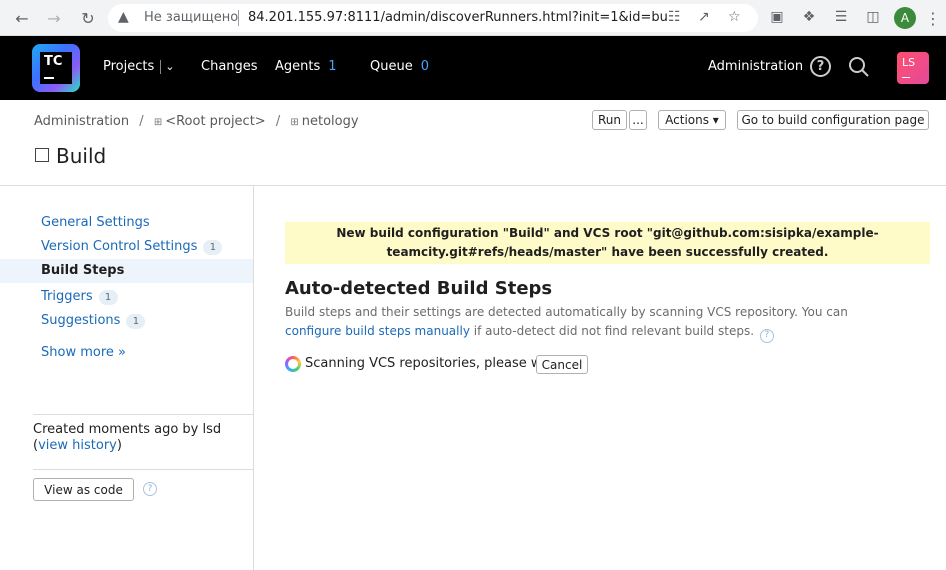  I want to click on sidebar-item-triggers: Triggers 1, so click(126, 297).